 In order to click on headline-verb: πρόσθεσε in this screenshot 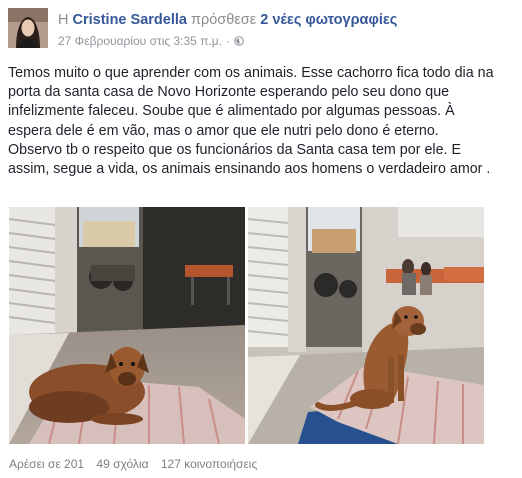, I will do `click(223, 20)`.